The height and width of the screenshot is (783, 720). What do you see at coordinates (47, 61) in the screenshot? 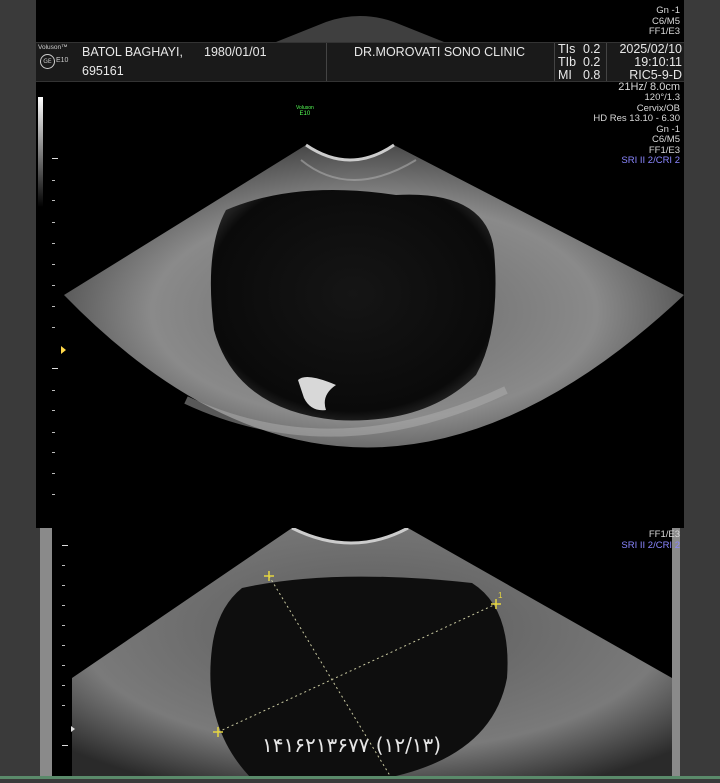
I see `ge-logo-icon: GE` at bounding box center [47, 61].